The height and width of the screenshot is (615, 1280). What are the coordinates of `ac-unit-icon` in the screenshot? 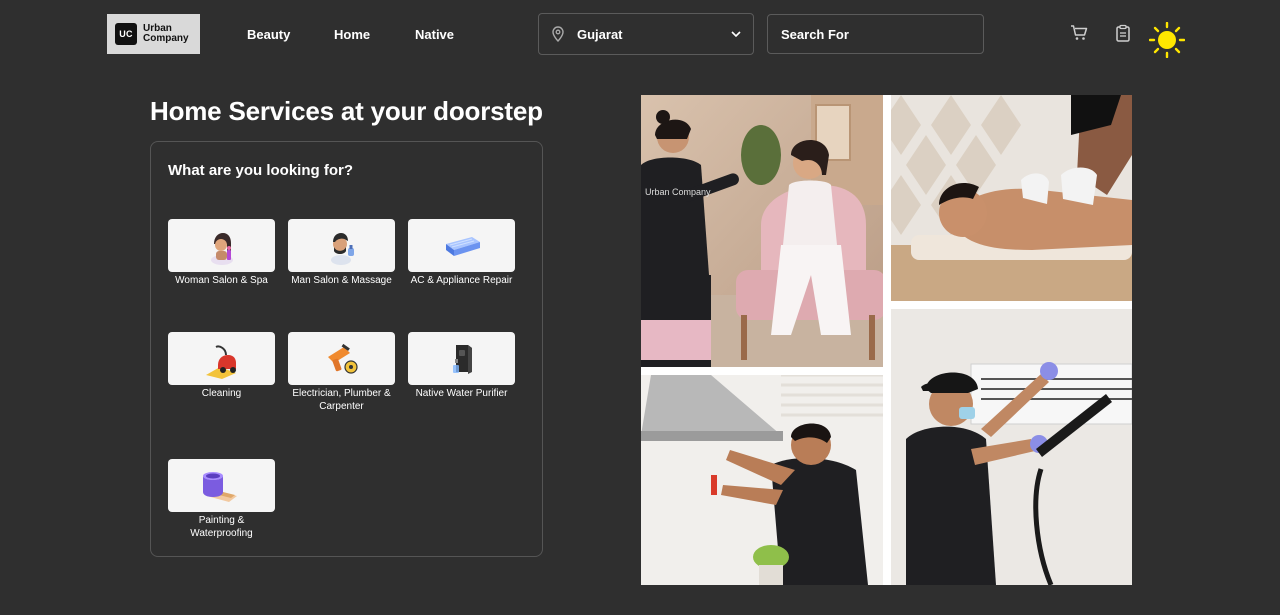 It's located at (462, 246).